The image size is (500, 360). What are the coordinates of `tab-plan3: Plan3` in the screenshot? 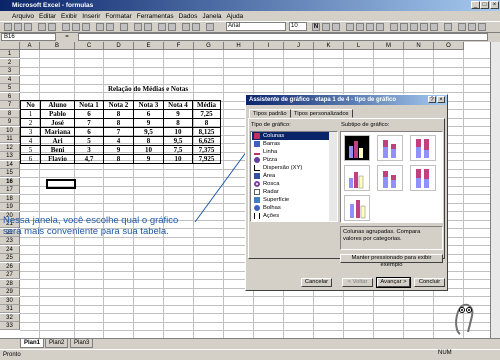 It's located at (82, 343).